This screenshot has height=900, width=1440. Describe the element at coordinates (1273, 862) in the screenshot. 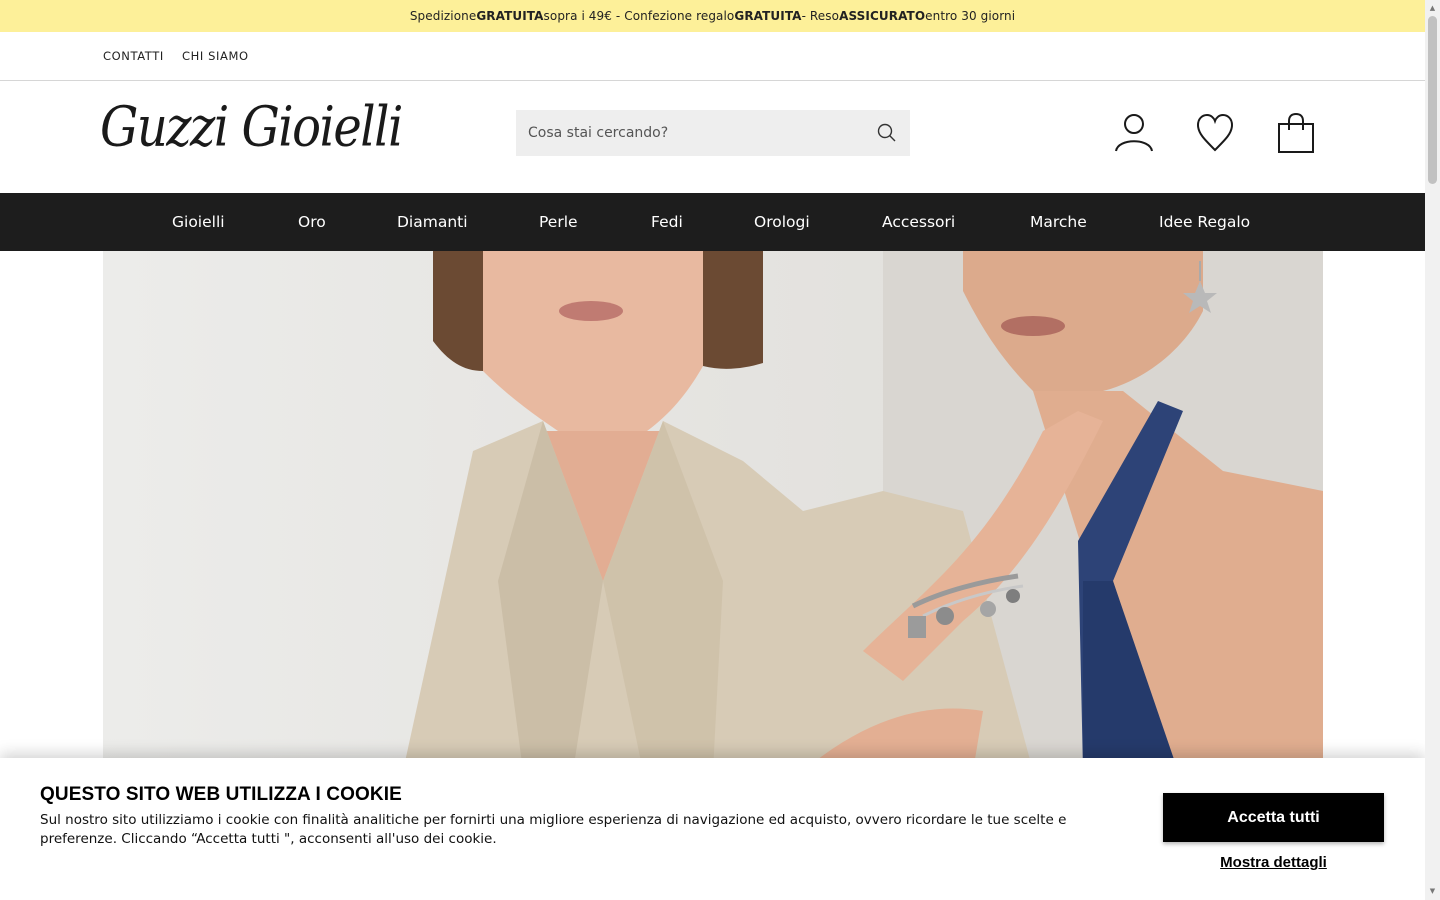

I see `show-details-link: Mostra dettagli` at that location.